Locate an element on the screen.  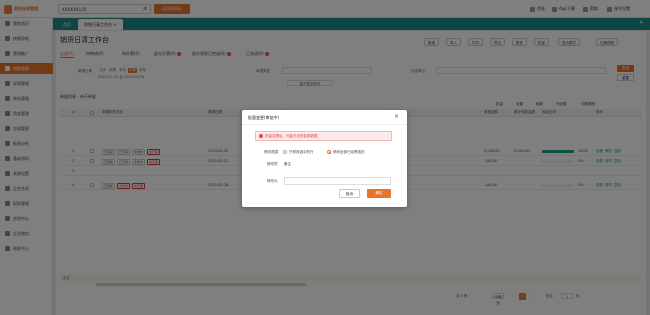
dialog-title: 批量变更(审批中) is located at coordinates (264, 117).